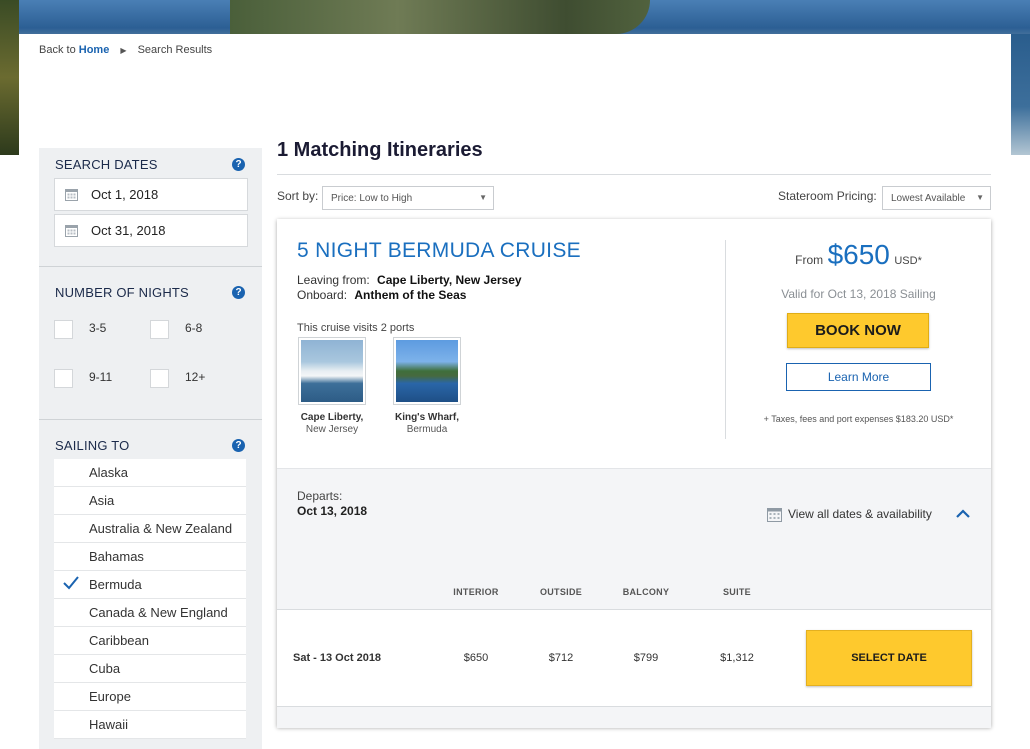  Describe the element at coordinates (150, 473) in the screenshot. I see `sailing-to-item: Alaska` at that location.